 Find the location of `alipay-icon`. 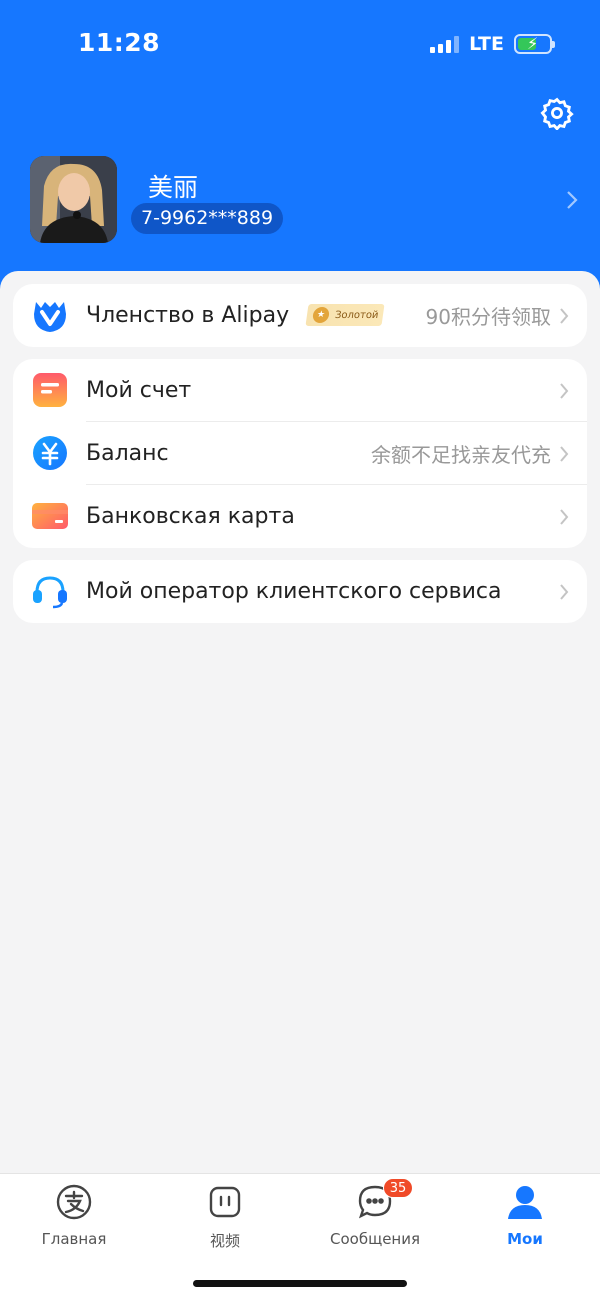

alipay-icon is located at coordinates (74, 1202).